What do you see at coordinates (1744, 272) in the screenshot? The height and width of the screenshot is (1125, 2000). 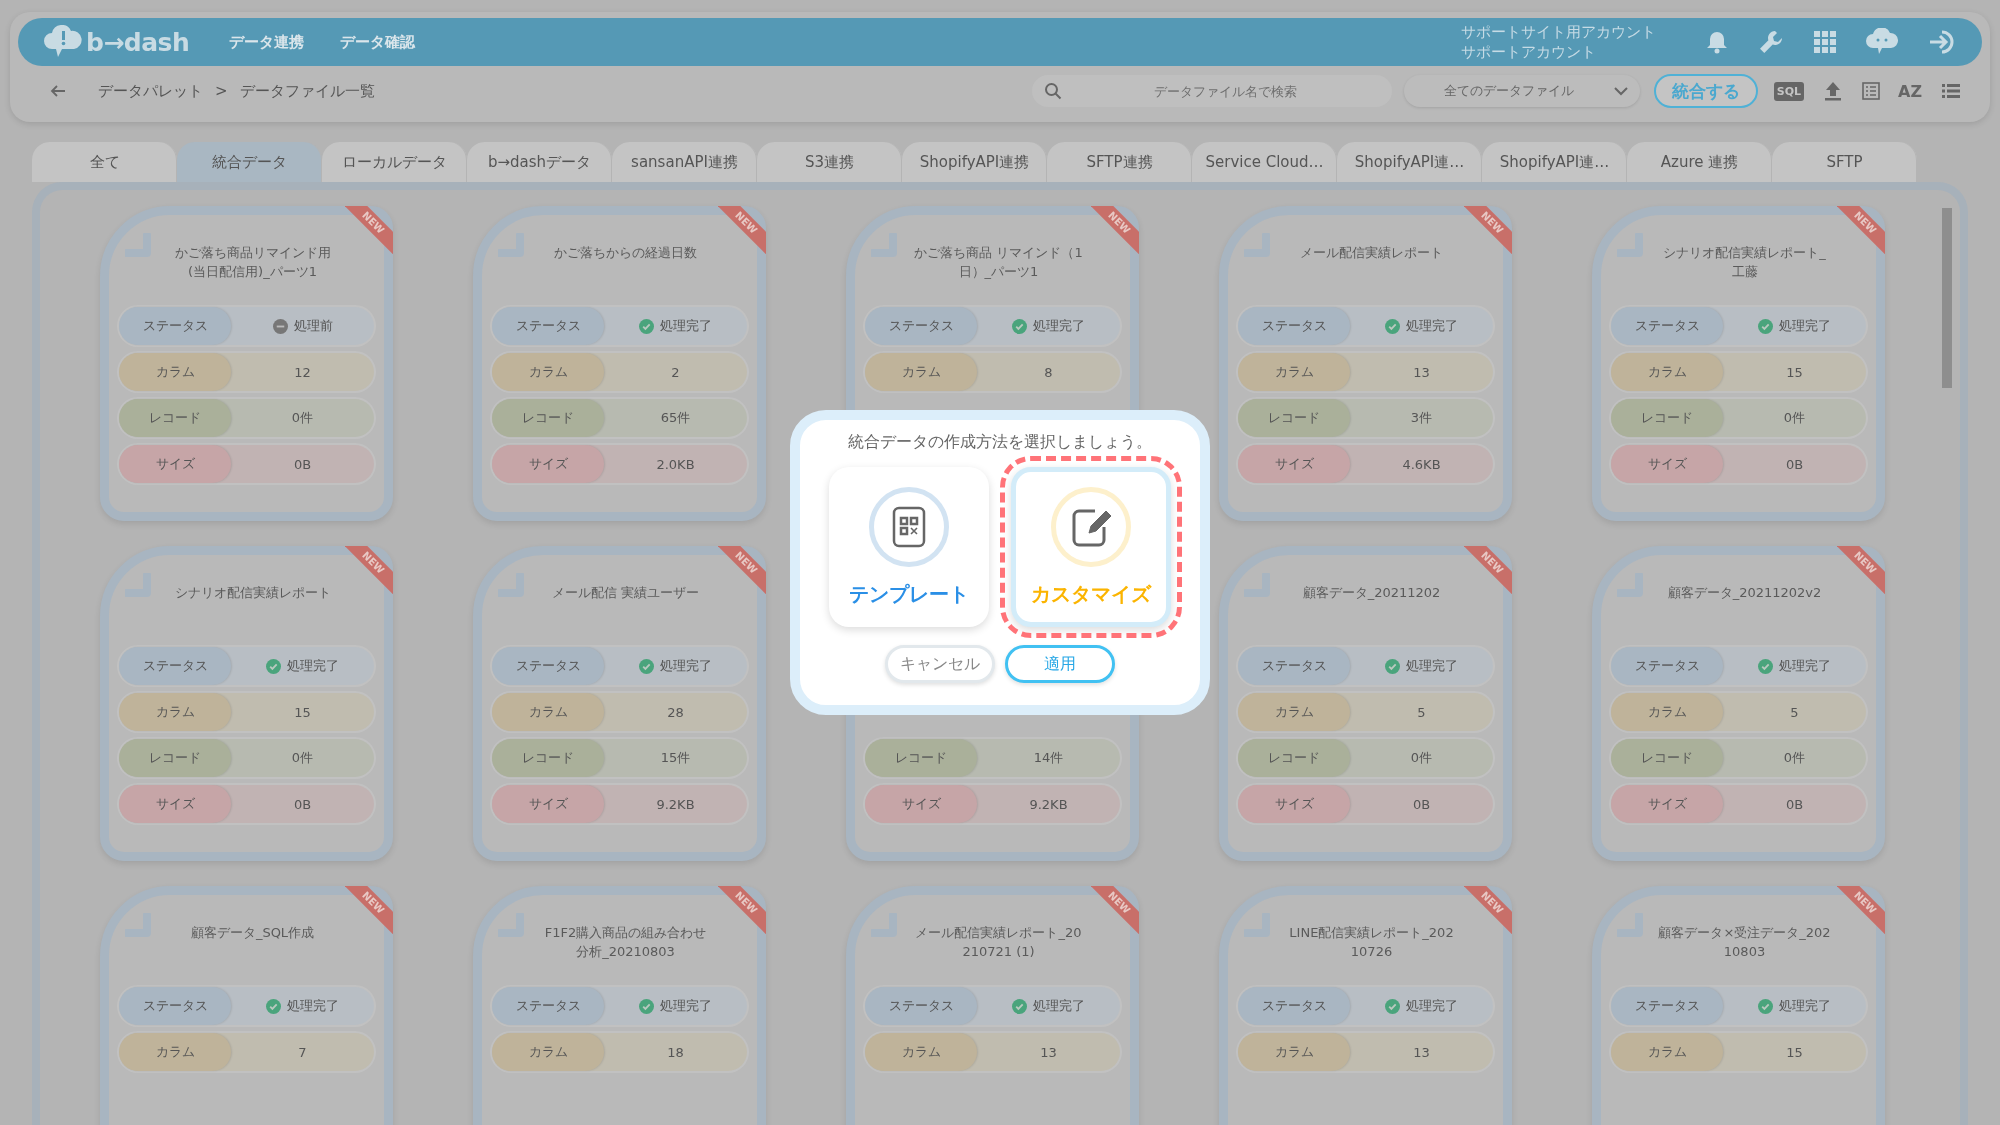 I see `file-title: 工藤` at bounding box center [1744, 272].